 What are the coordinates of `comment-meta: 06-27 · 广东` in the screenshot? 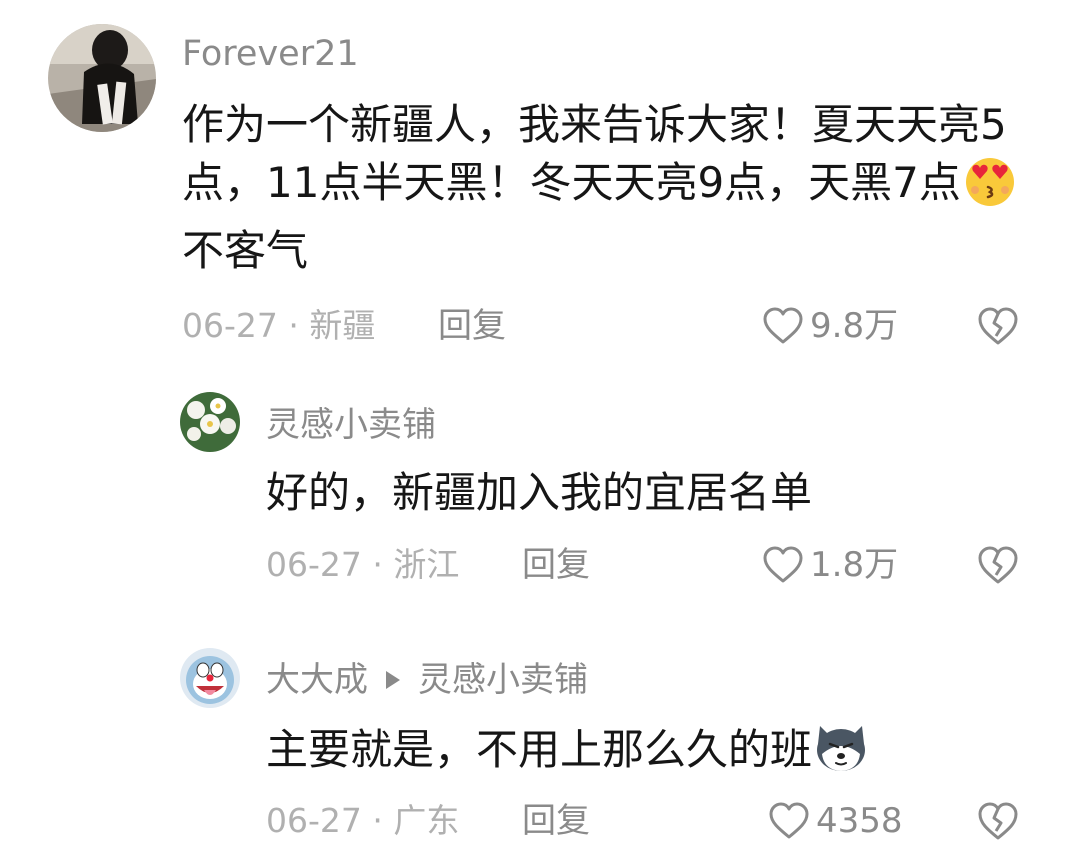 It's located at (362, 821).